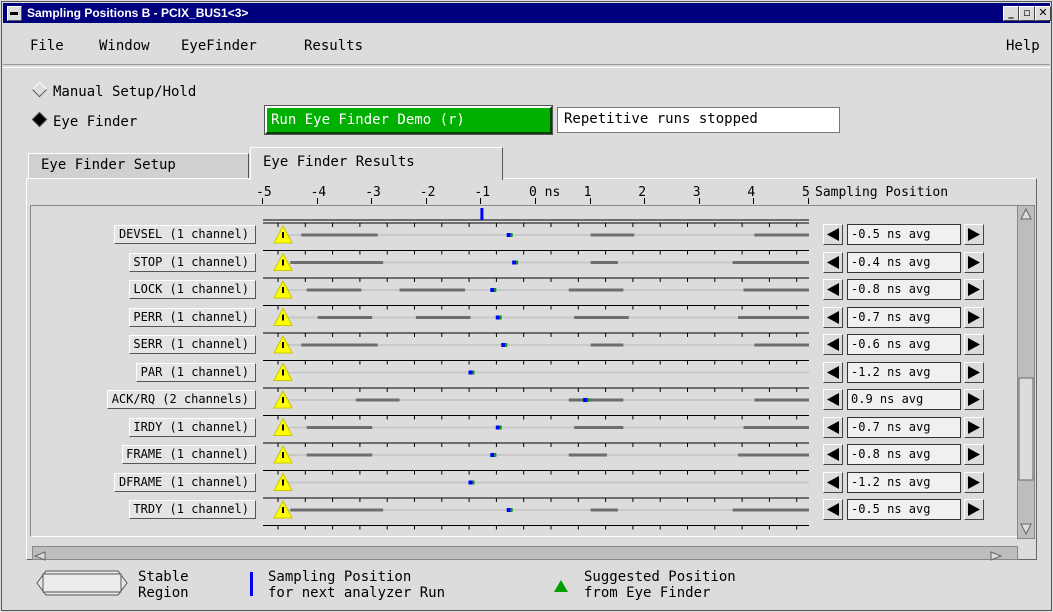  Describe the element at coordinates (124, 46) in the screenshot. I see `menu-window: Window` at that location.